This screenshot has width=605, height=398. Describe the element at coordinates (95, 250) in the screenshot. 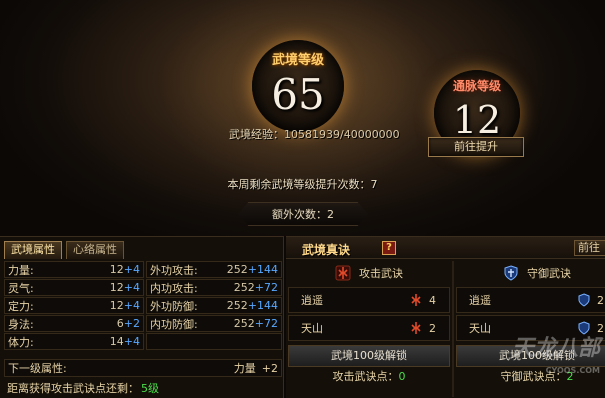

I see `tab-xinluo-attributes: 心络属性` at that location.